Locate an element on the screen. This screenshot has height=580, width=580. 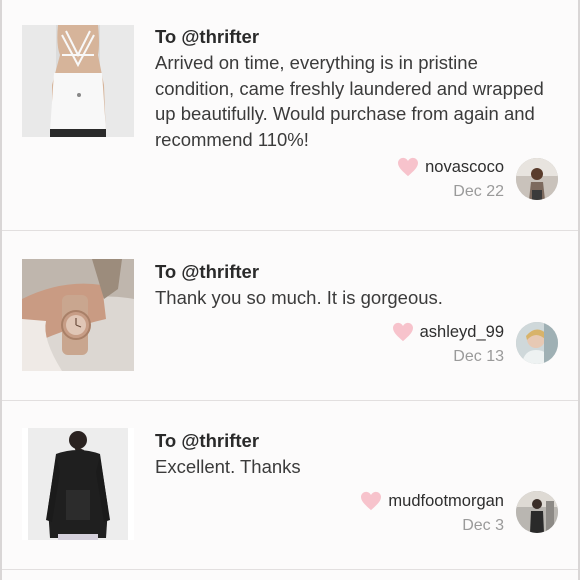
review-message: Excellent. Thanks is located at coordinates (228, 466).